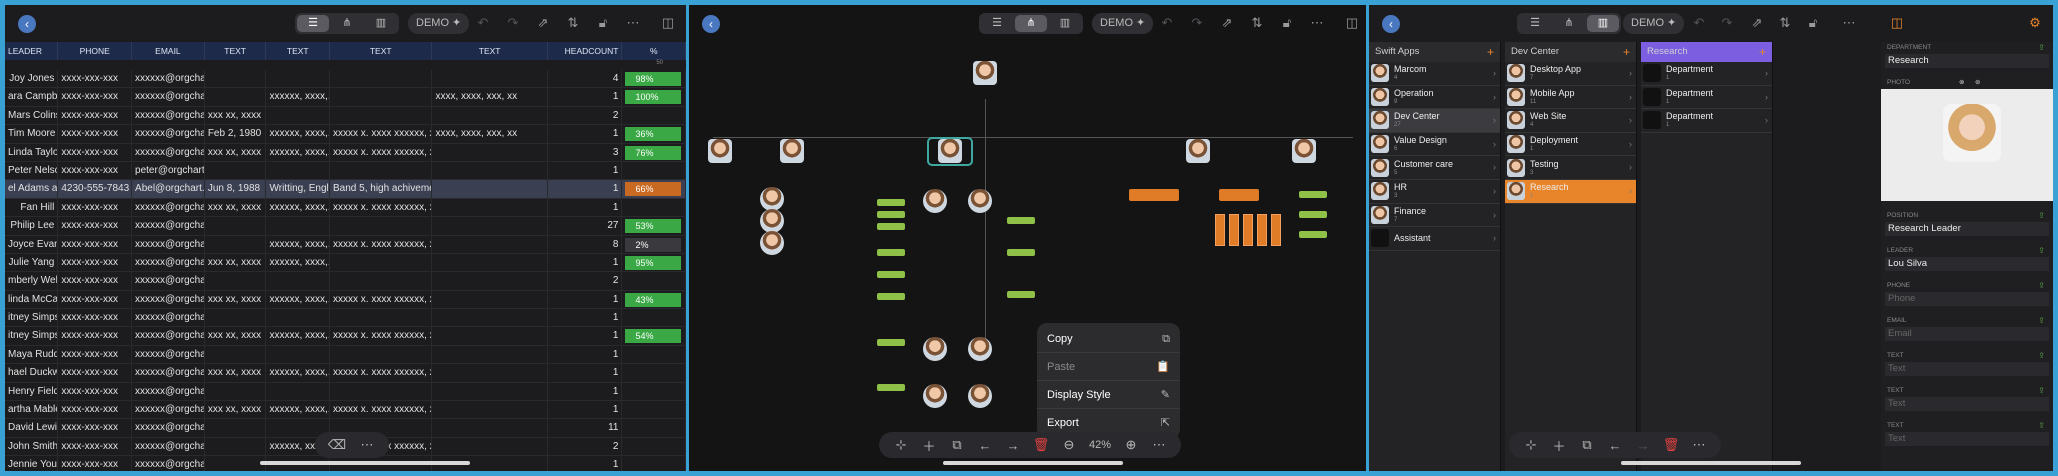  What do you see at coordinates (585, 115) in the screenshot?
I see `table-cell: 2` at bounding box center [585, 115].